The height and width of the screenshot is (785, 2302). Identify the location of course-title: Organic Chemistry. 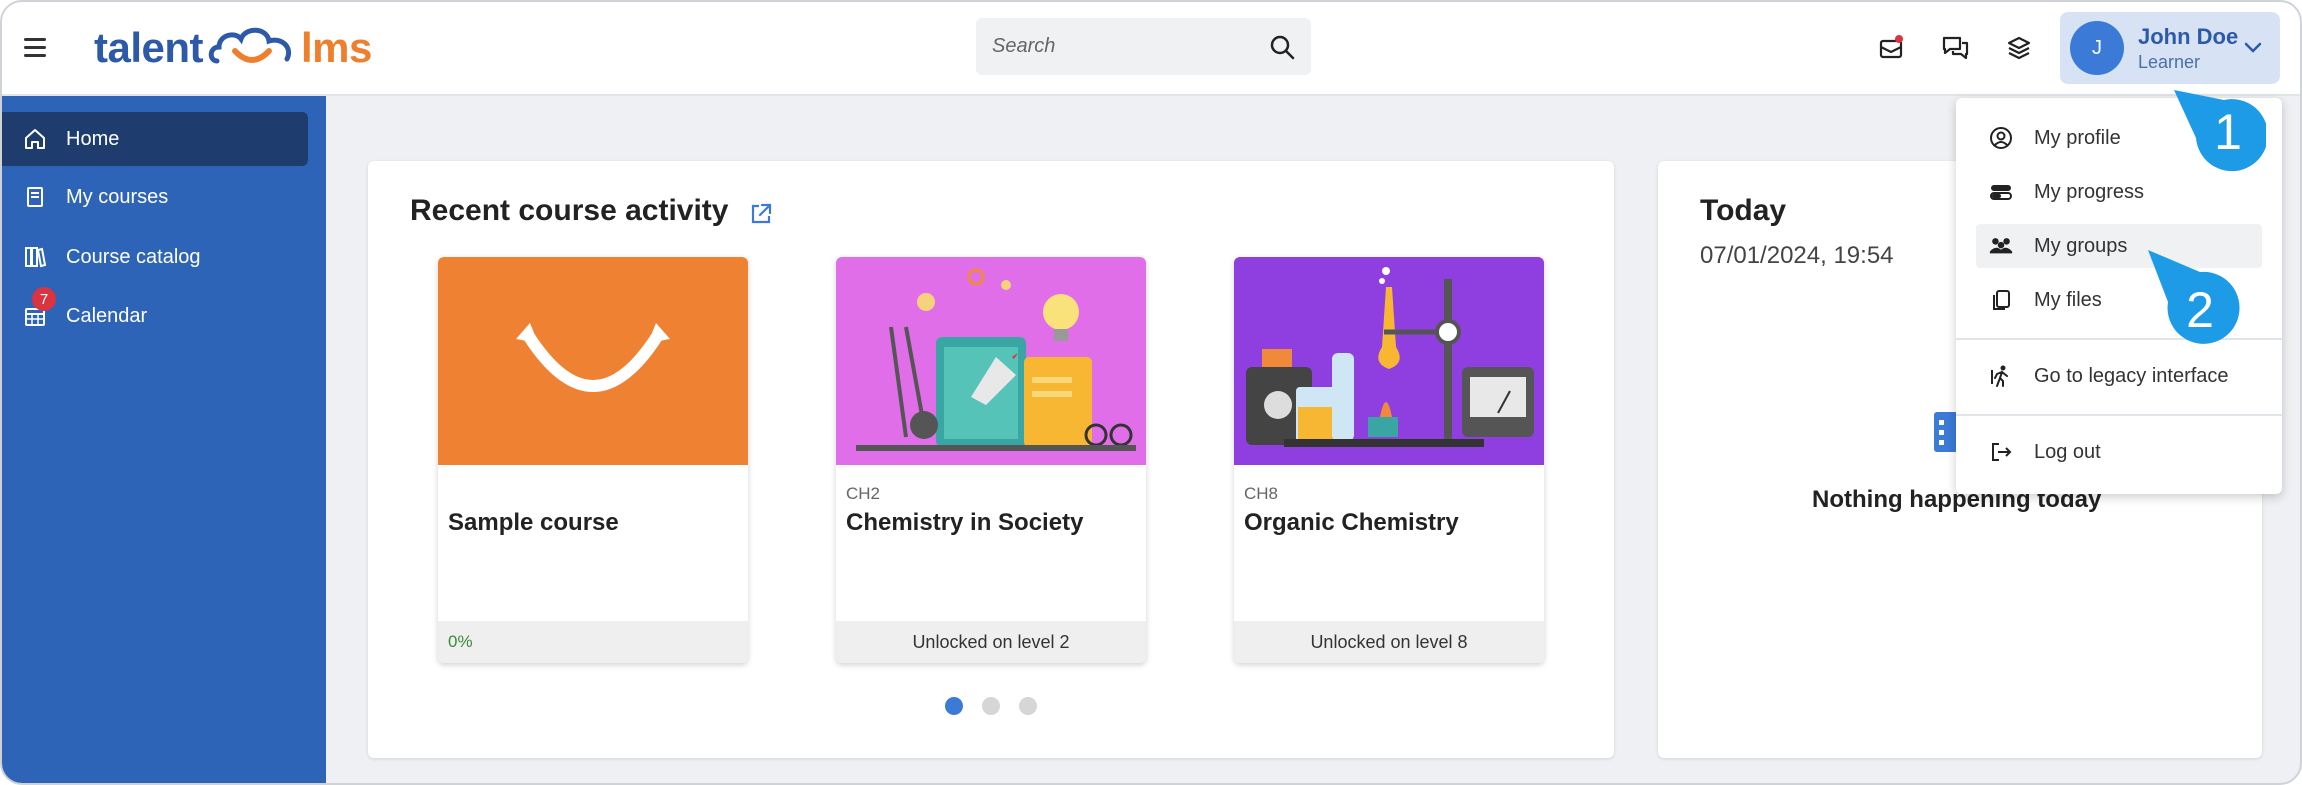
(1351, 522).